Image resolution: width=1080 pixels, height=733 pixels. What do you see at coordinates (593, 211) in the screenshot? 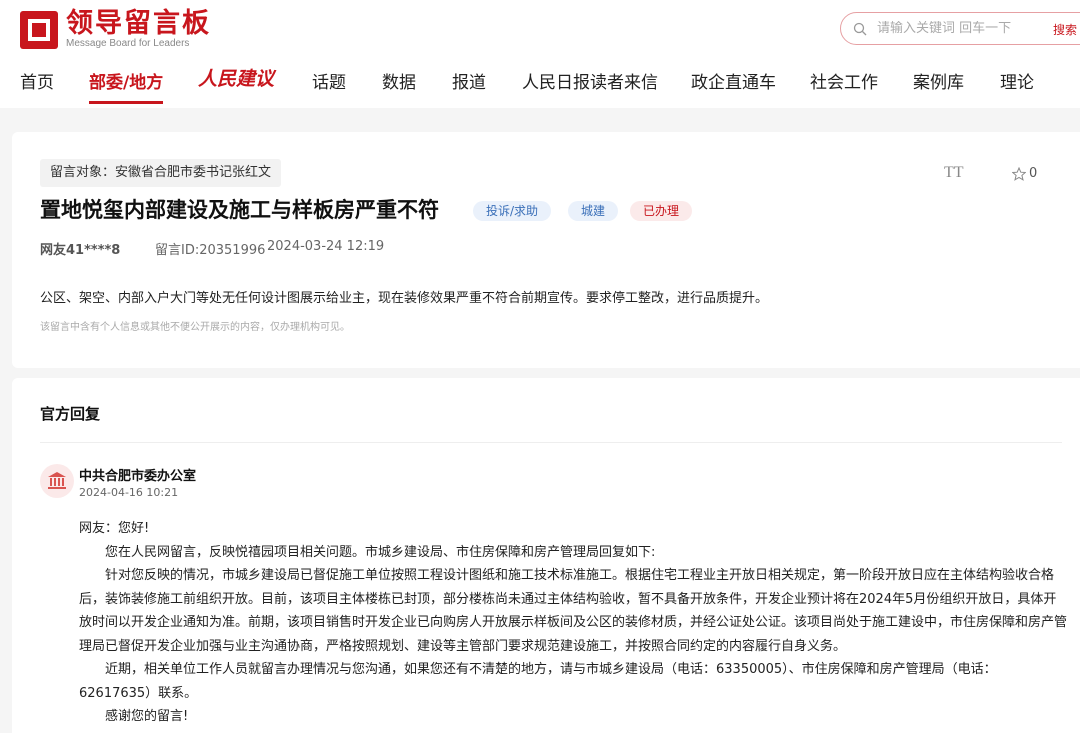
I see `tag-urban-construction: 城建` at bounding box center [593, 211].